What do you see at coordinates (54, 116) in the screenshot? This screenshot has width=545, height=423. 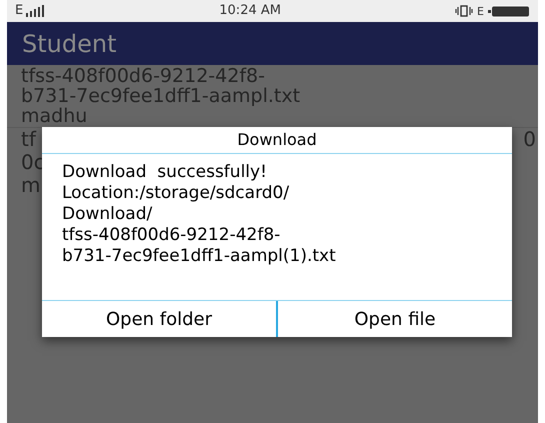 I see `uploader-name: madhu` at bounding box center [54, 116].